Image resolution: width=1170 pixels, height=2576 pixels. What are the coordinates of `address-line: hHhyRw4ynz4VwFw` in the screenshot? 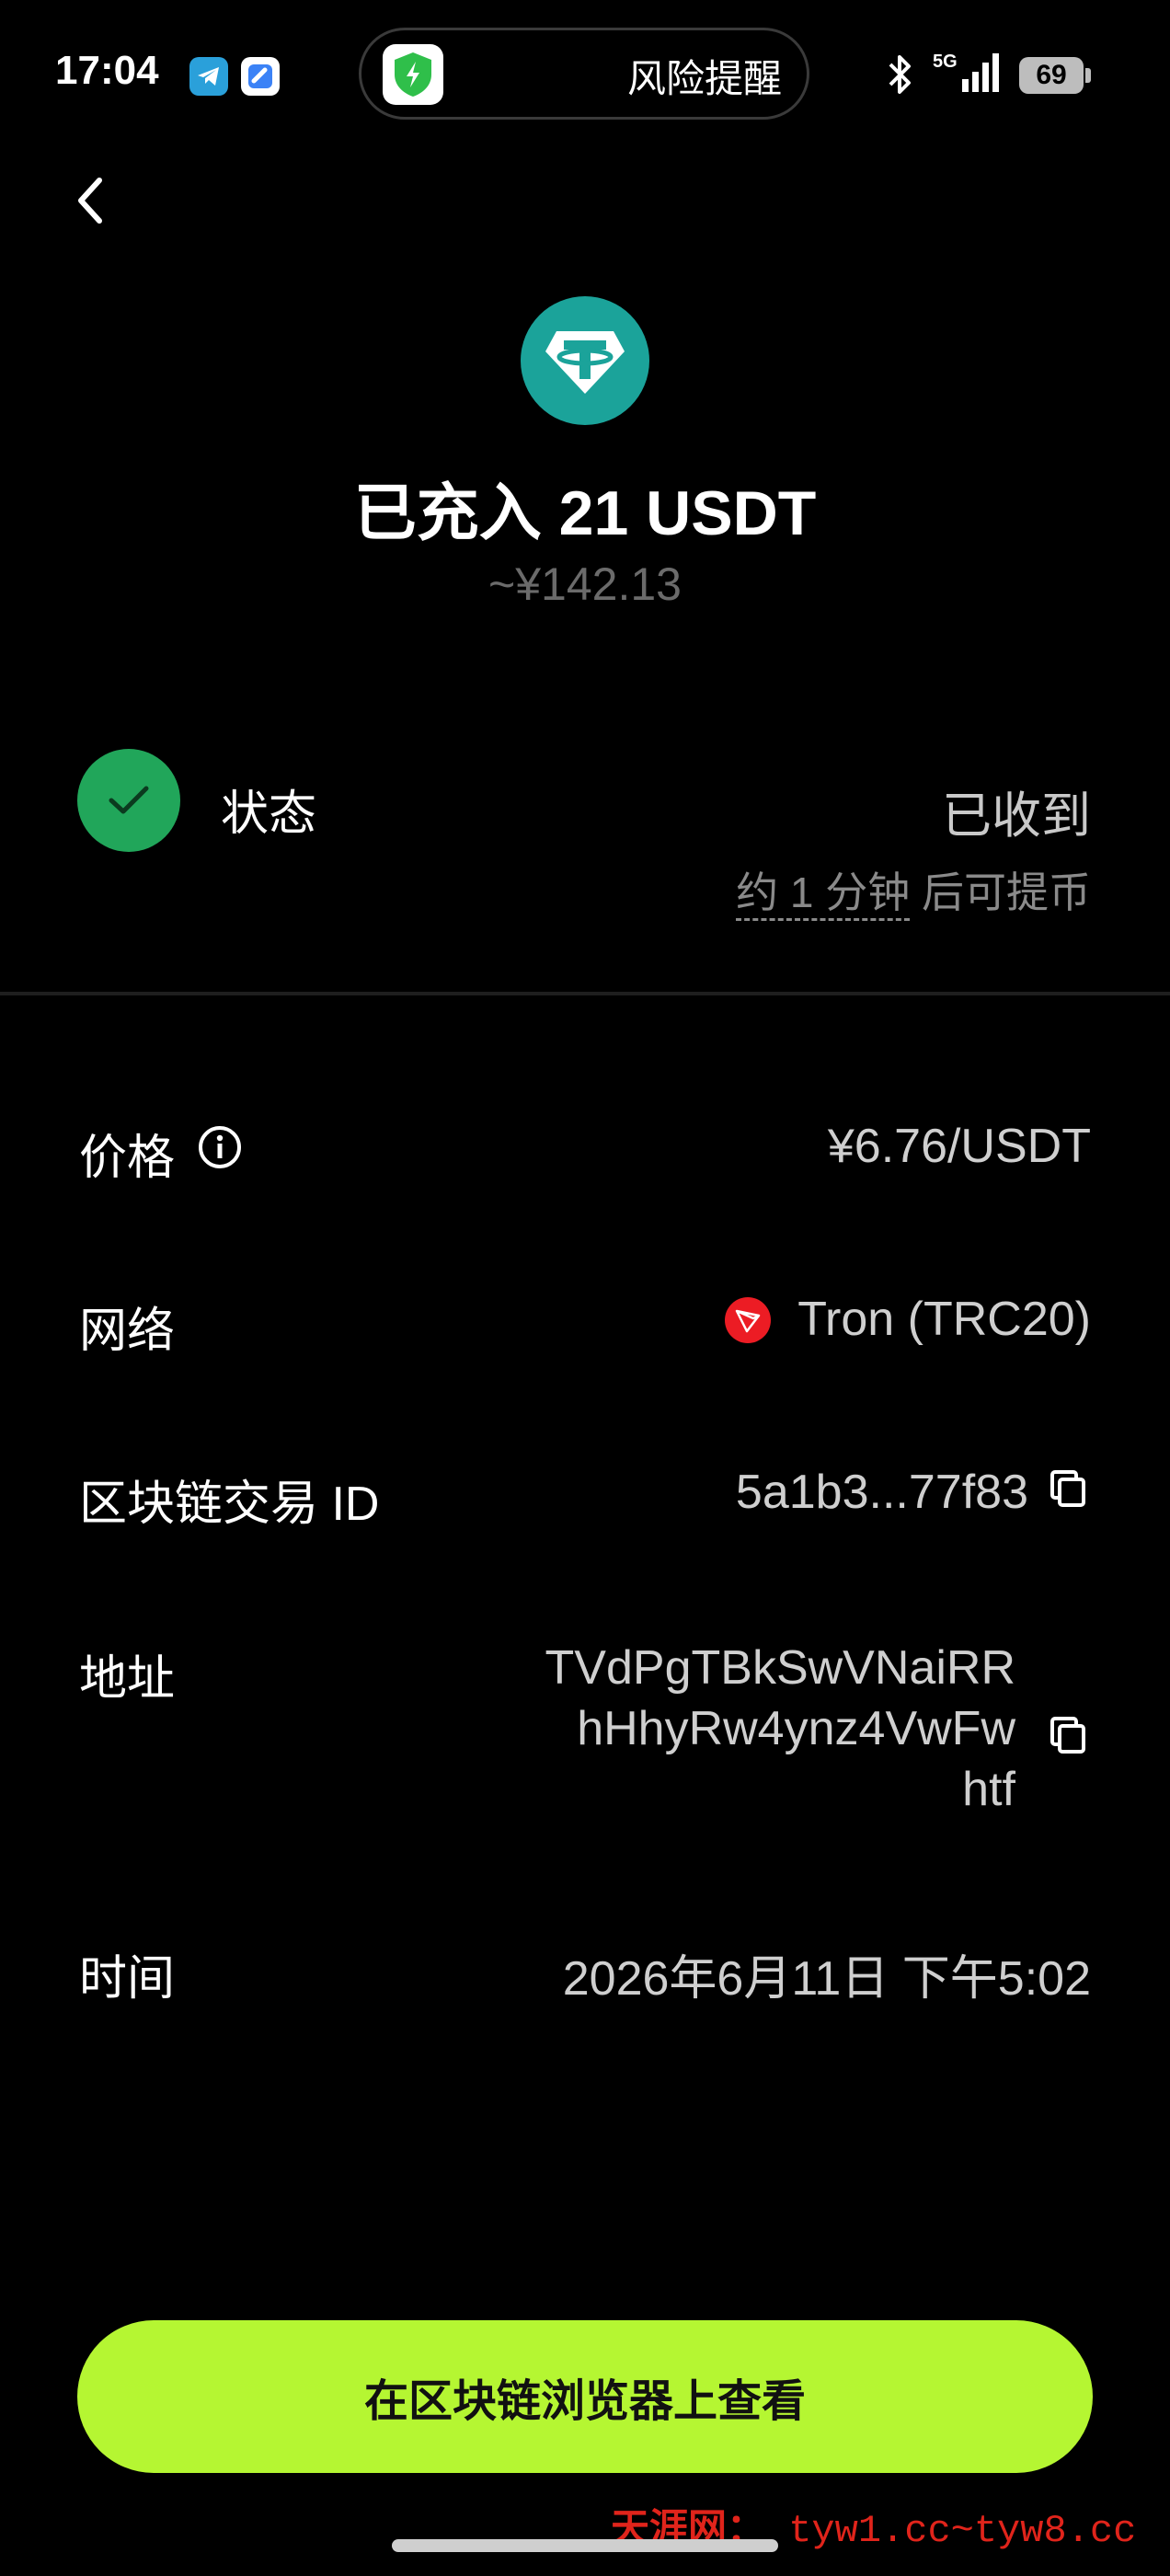 It's located at (796, 1728).